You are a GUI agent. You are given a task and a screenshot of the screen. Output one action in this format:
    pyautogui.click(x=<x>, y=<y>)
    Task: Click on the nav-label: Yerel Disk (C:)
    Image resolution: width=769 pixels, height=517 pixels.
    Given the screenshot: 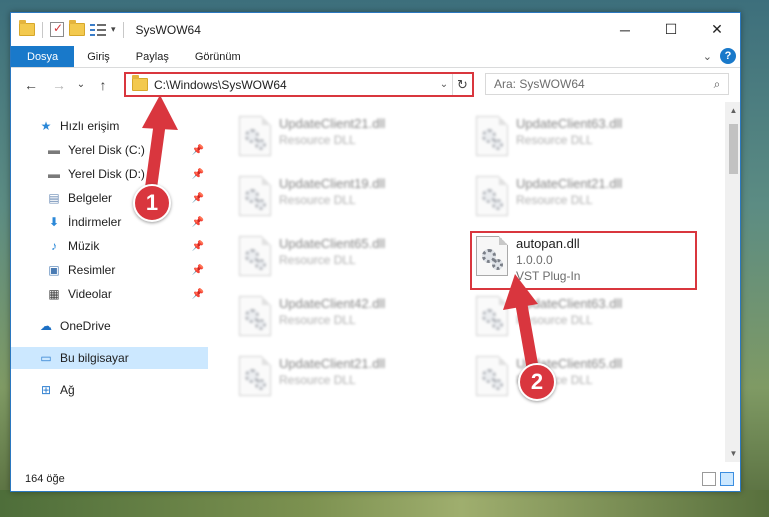 What is the action you would take?
    pyautogui.click(x=106, y=150)
    